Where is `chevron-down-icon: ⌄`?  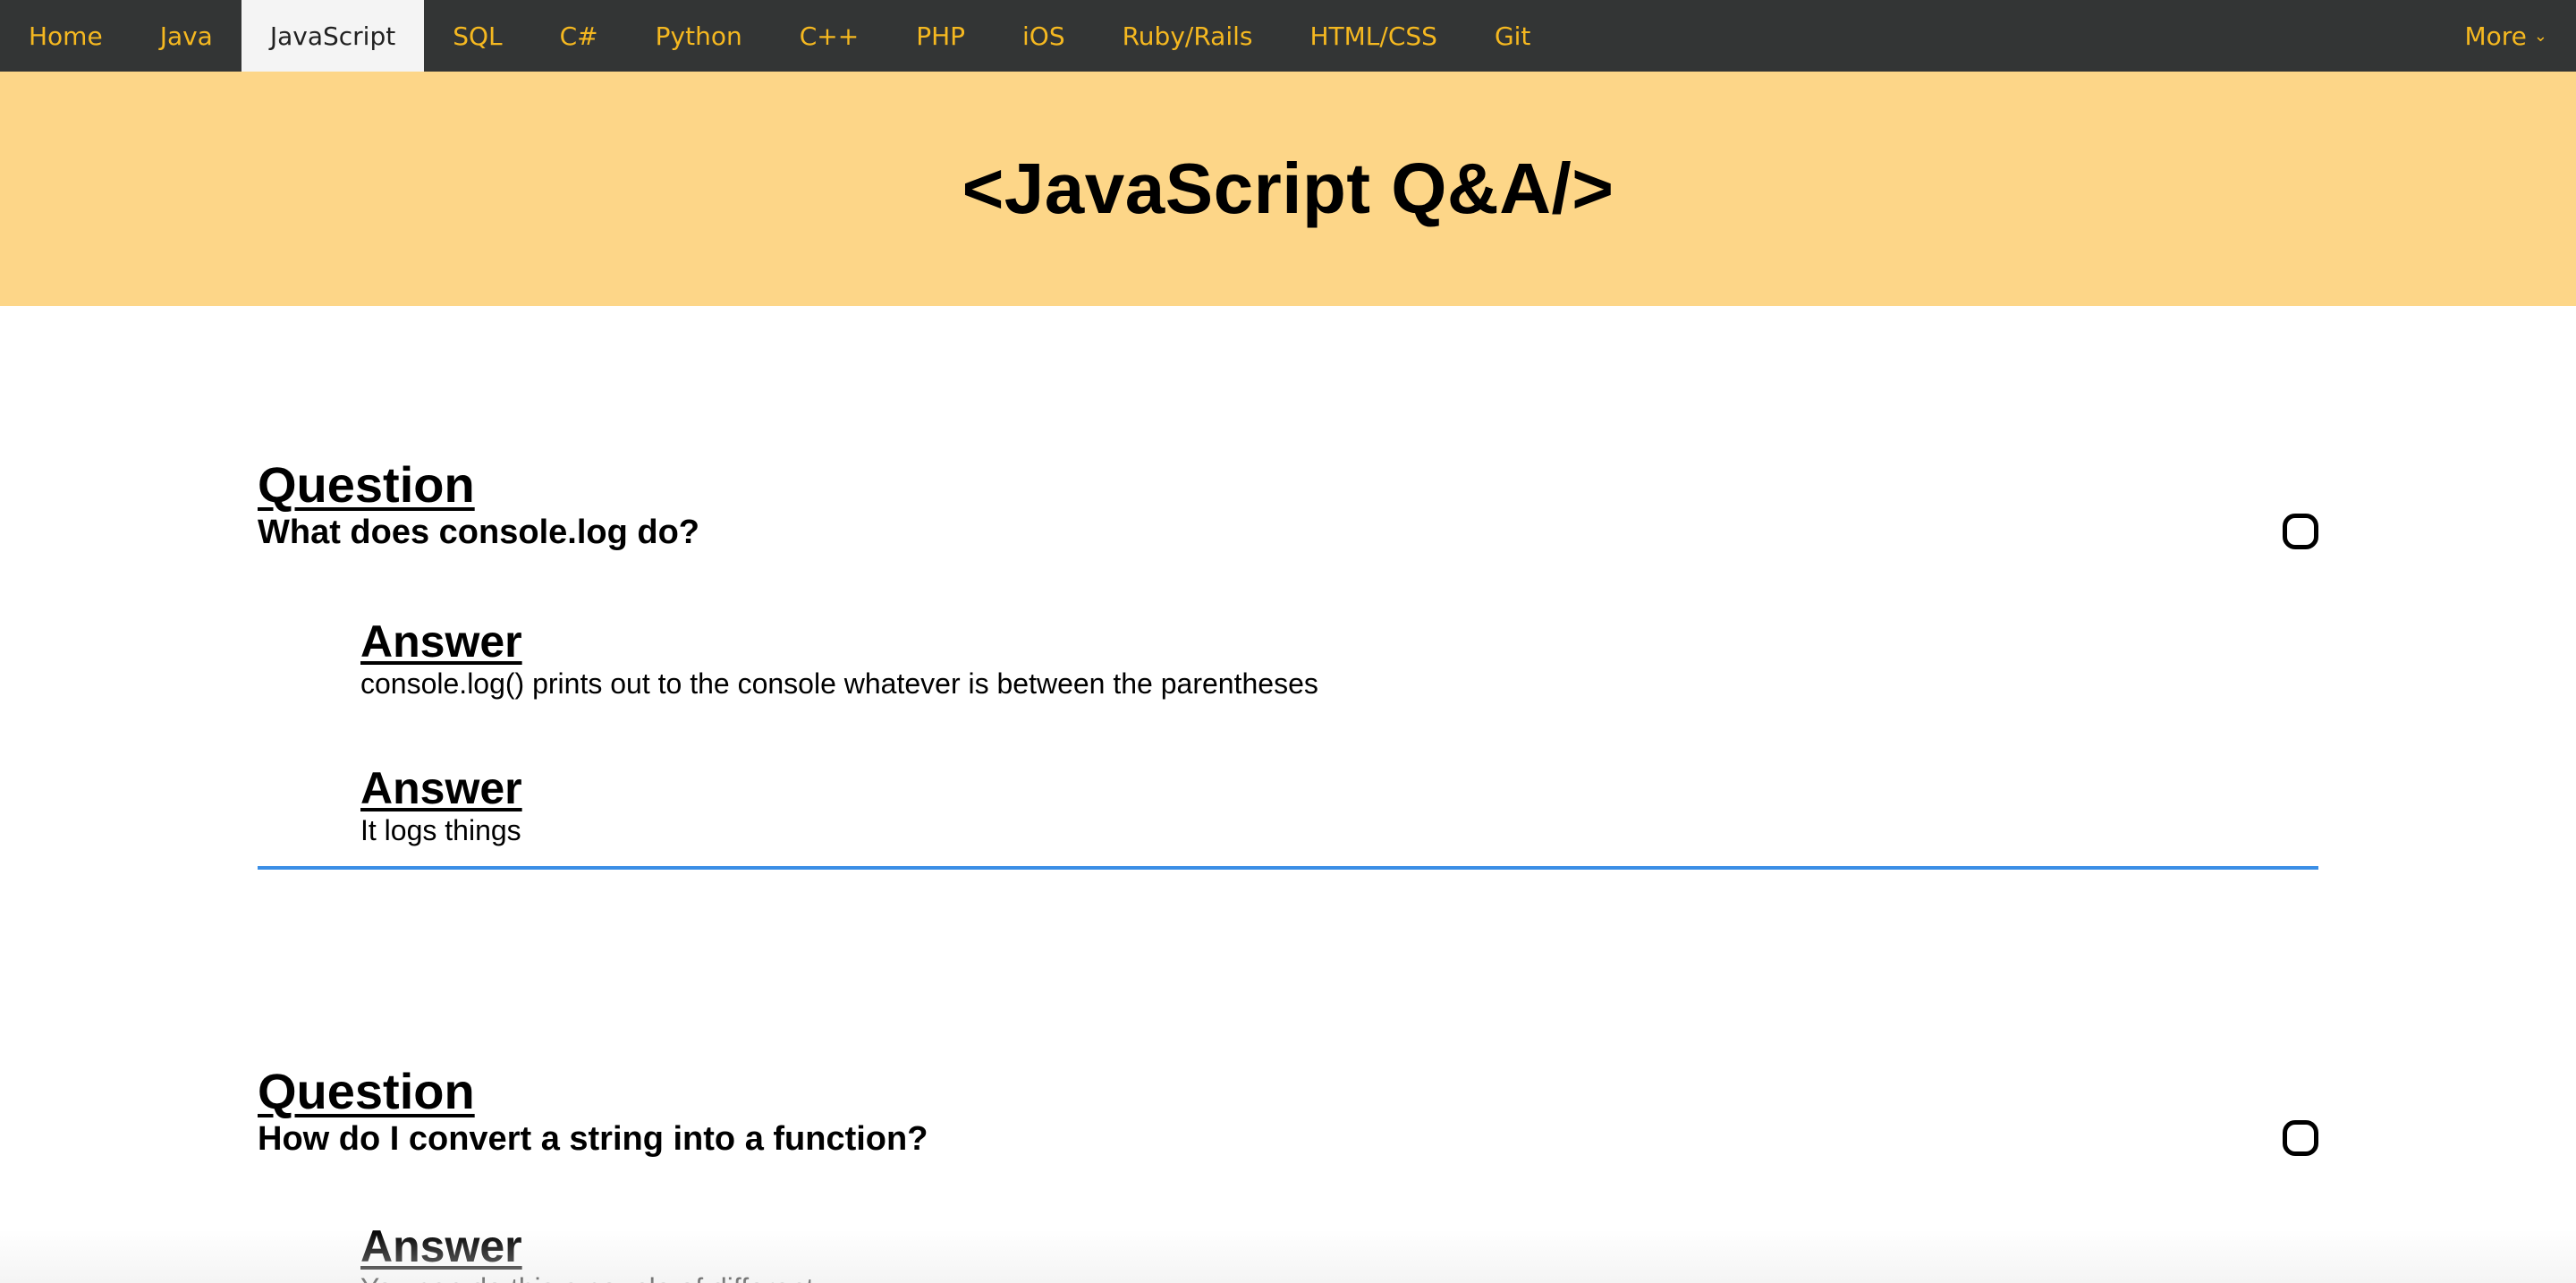
chevron-down-icon: ⌄ is located at coordinates (2540, 36).